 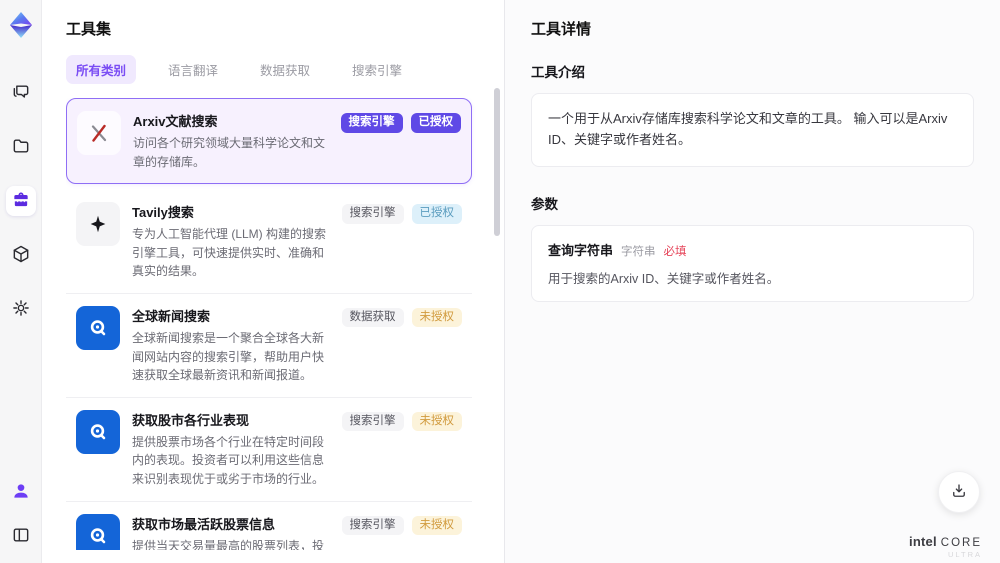 I want to click on category-badge: 数据获取, so click(x=372, y=317).